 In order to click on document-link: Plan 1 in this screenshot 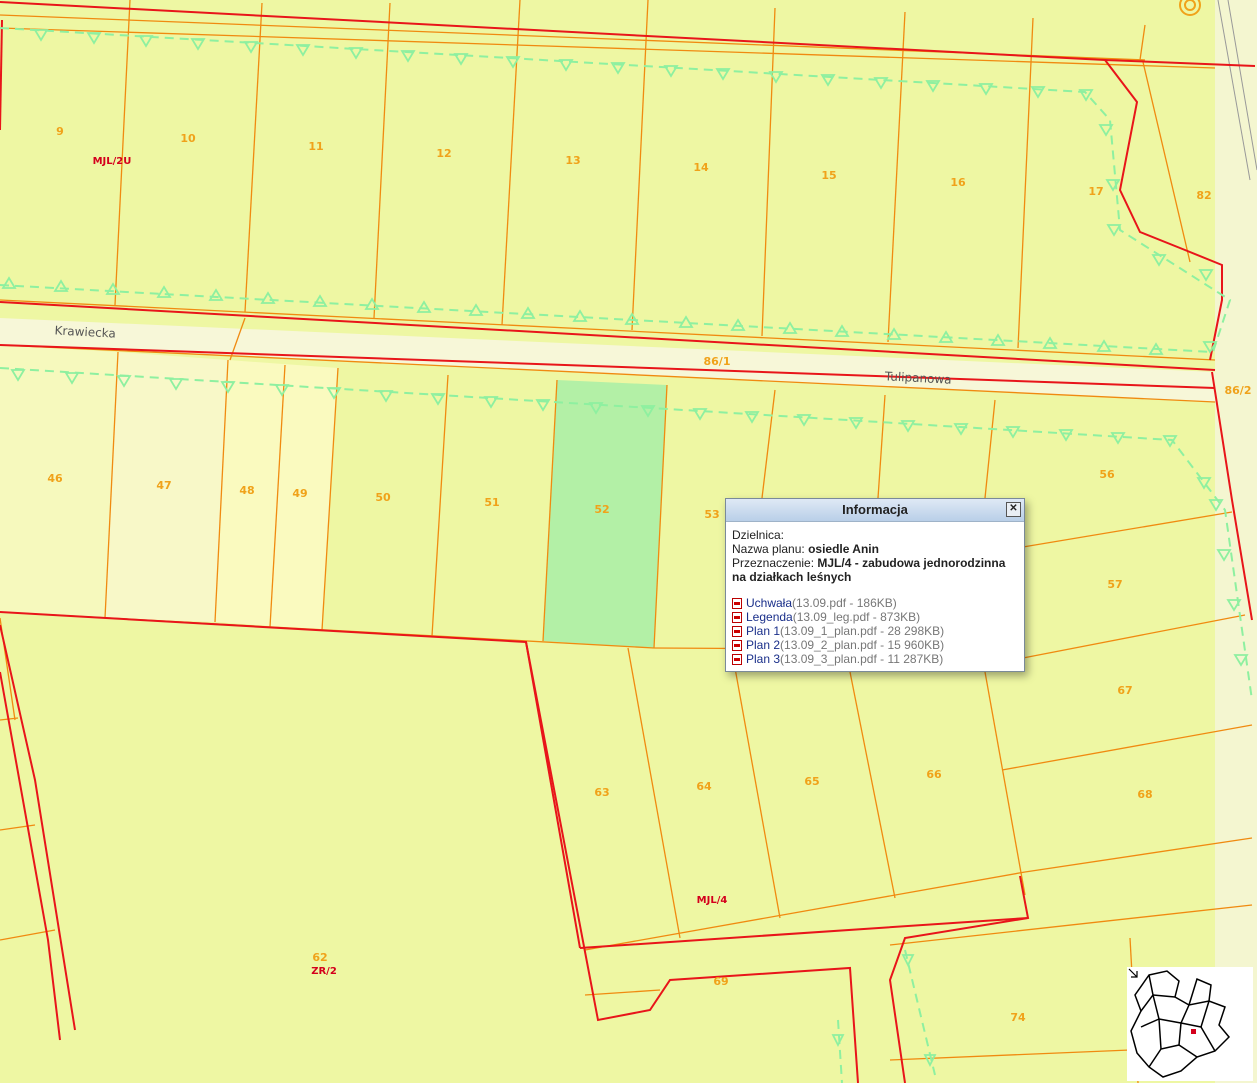, I will do `click(763, 631)`.